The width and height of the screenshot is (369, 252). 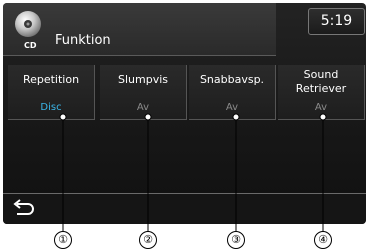 What do you see at coordinates (321, 81) in the screenshot?
I see `tile-label: Sound Retriever` at bounding box center [321, 81].